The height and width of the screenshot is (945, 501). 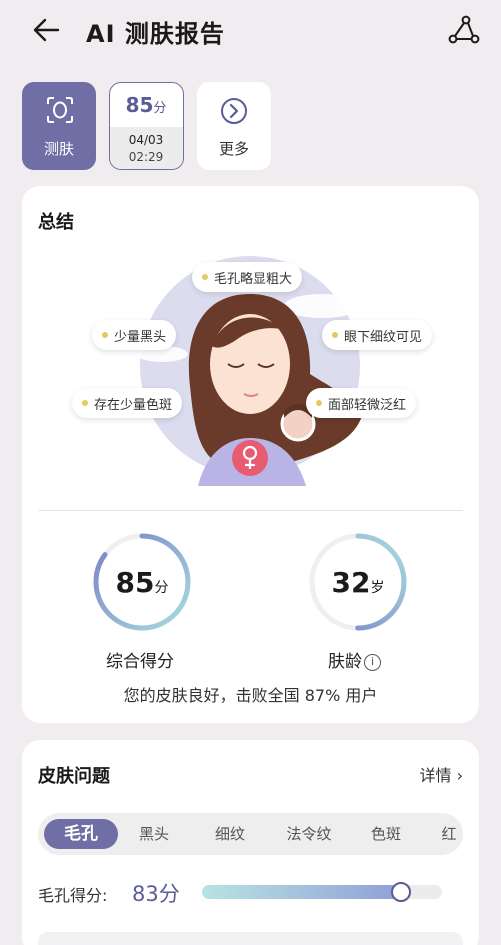 What do you see at coordinates (60, 110) in the screenshot?
I see `face-scan-icon` at bounding box center [60, 110].